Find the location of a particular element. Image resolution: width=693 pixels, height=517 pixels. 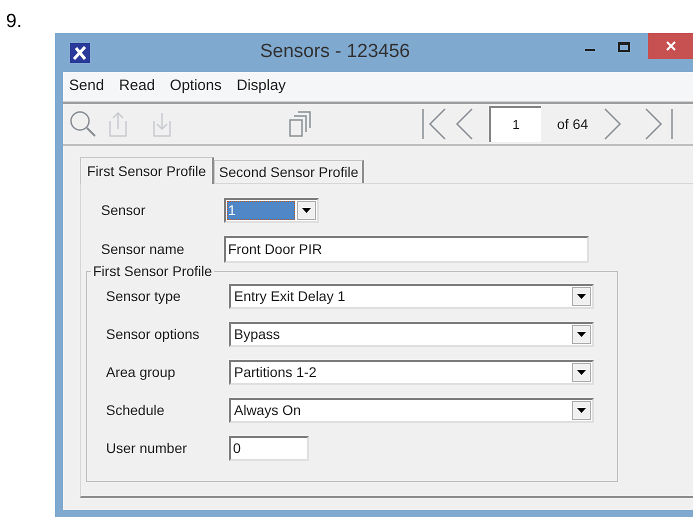

tab: First Sensor Profile is located at coordinates (147, 170).